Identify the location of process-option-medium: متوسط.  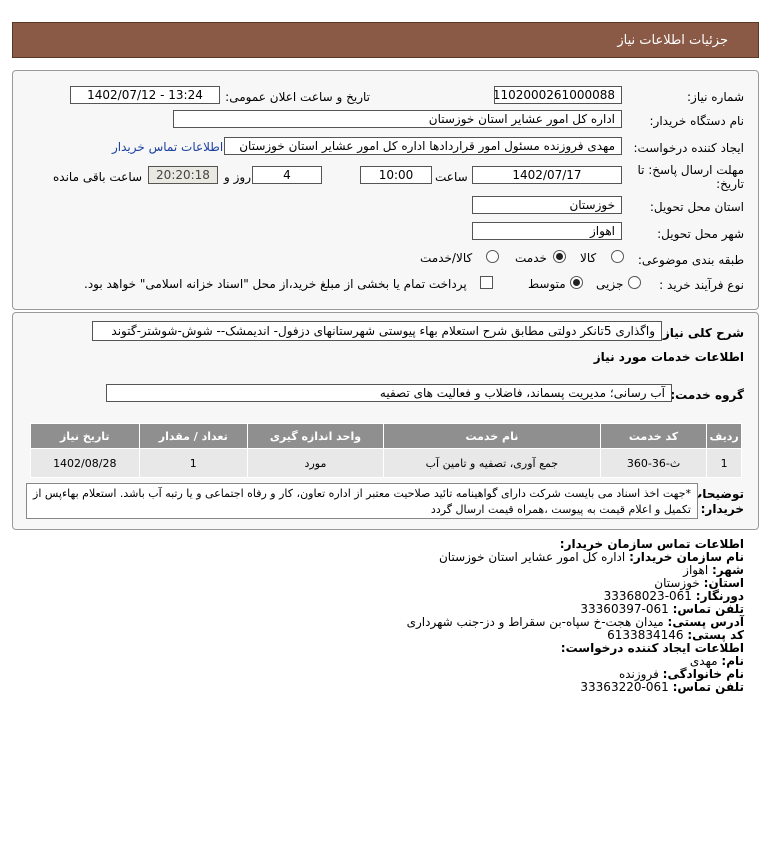
(547, 284).